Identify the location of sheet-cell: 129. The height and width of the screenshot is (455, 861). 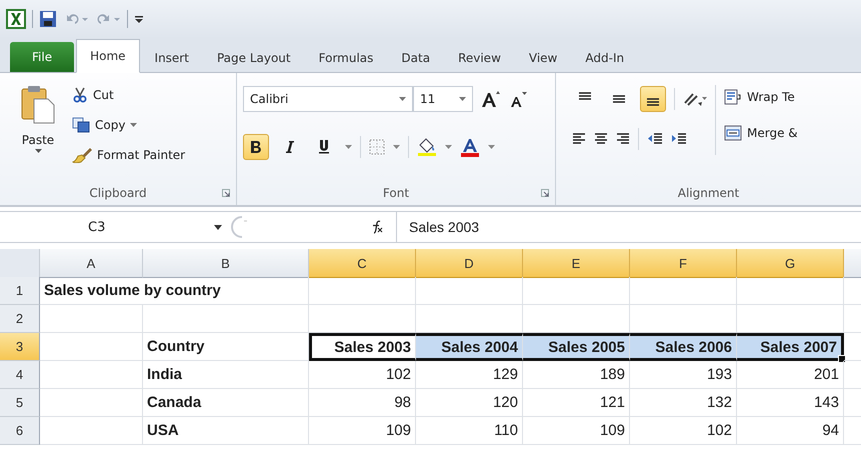
(469, 375).